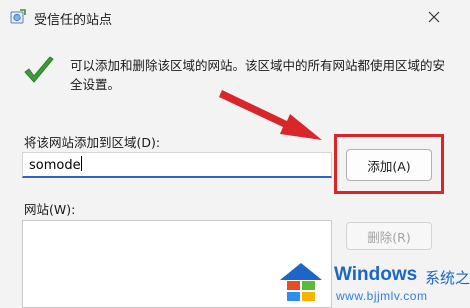  What do you see at coordinates (177, 165) in the screenshot?
I see `add-site-input: somode` at bounding box center [177, 165].